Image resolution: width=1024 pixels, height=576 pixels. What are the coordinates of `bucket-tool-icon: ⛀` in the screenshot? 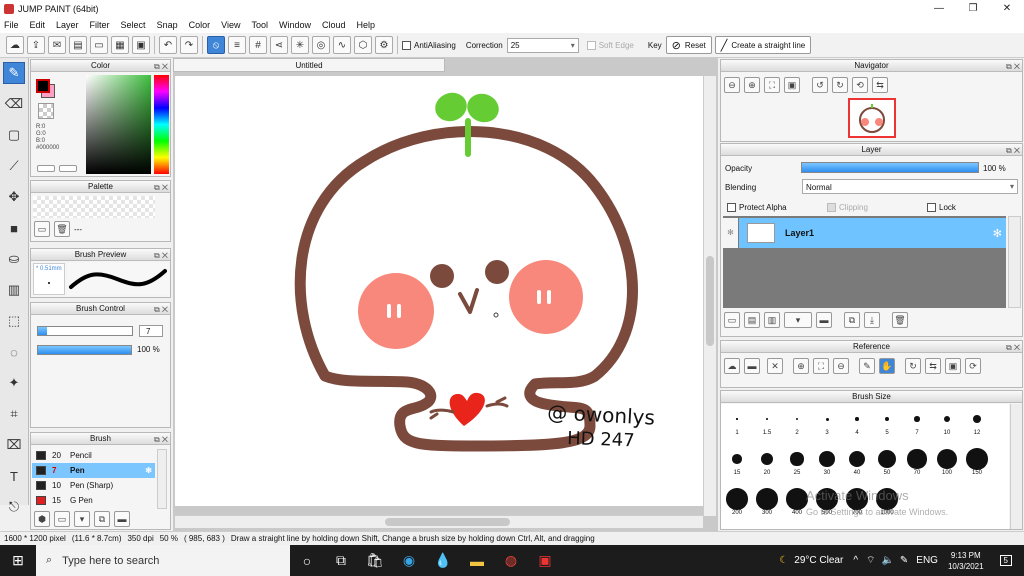 It's located at (14, 259).